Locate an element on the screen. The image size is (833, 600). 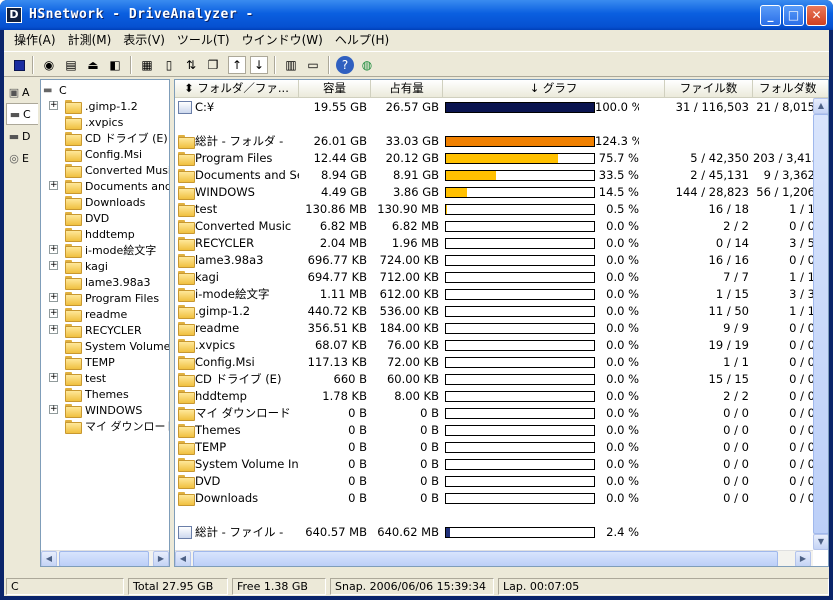
scroll-down-icon: ▼ is located at coordinates (820, 542).